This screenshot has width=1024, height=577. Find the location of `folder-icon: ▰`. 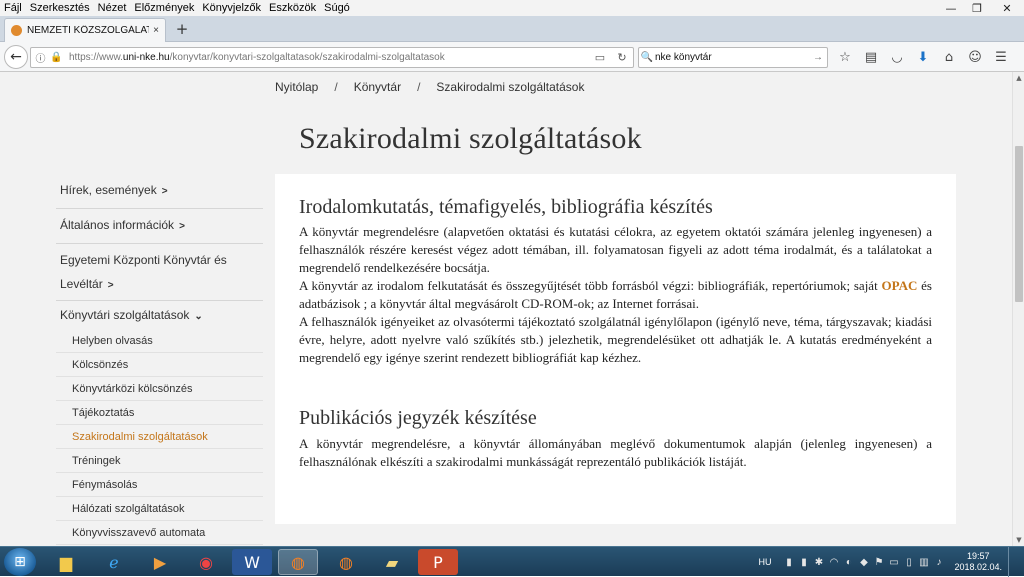

folder-icon: ▰ is located at coordinates (392, 562).